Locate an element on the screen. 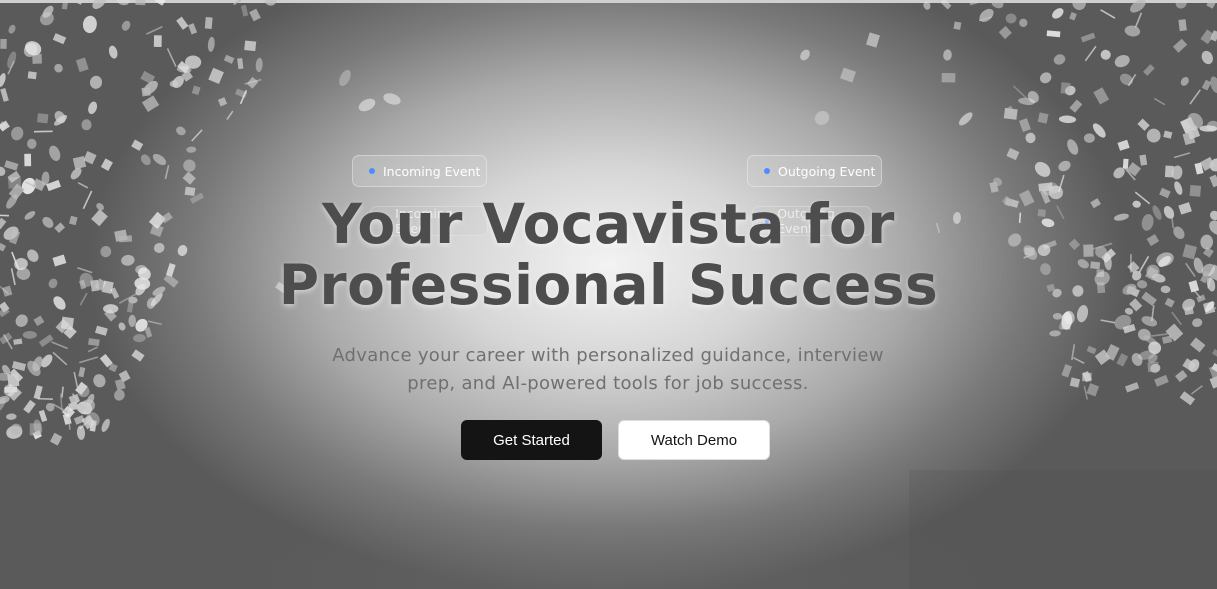  get-started-button: Get Started is located at coordinates (531, 440).